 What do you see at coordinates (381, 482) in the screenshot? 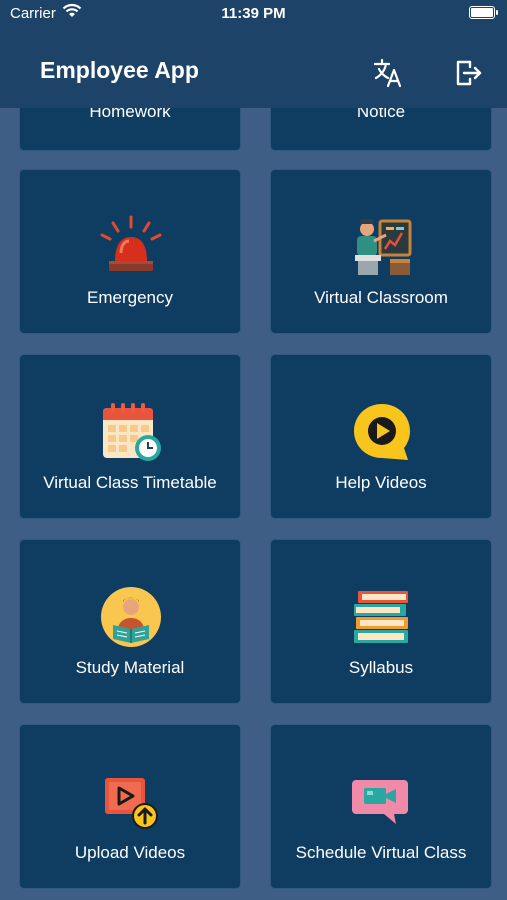
I see `tile-label: Help Videos` at bounding box center [381, 482].